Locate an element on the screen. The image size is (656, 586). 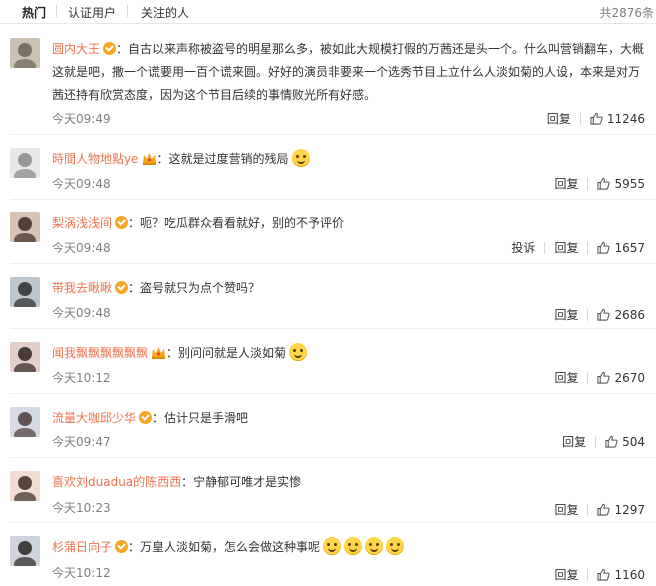
comment-content: ：万皇人淡如菊，怎么会做这种事呢 is located at coordinates (224, 547).